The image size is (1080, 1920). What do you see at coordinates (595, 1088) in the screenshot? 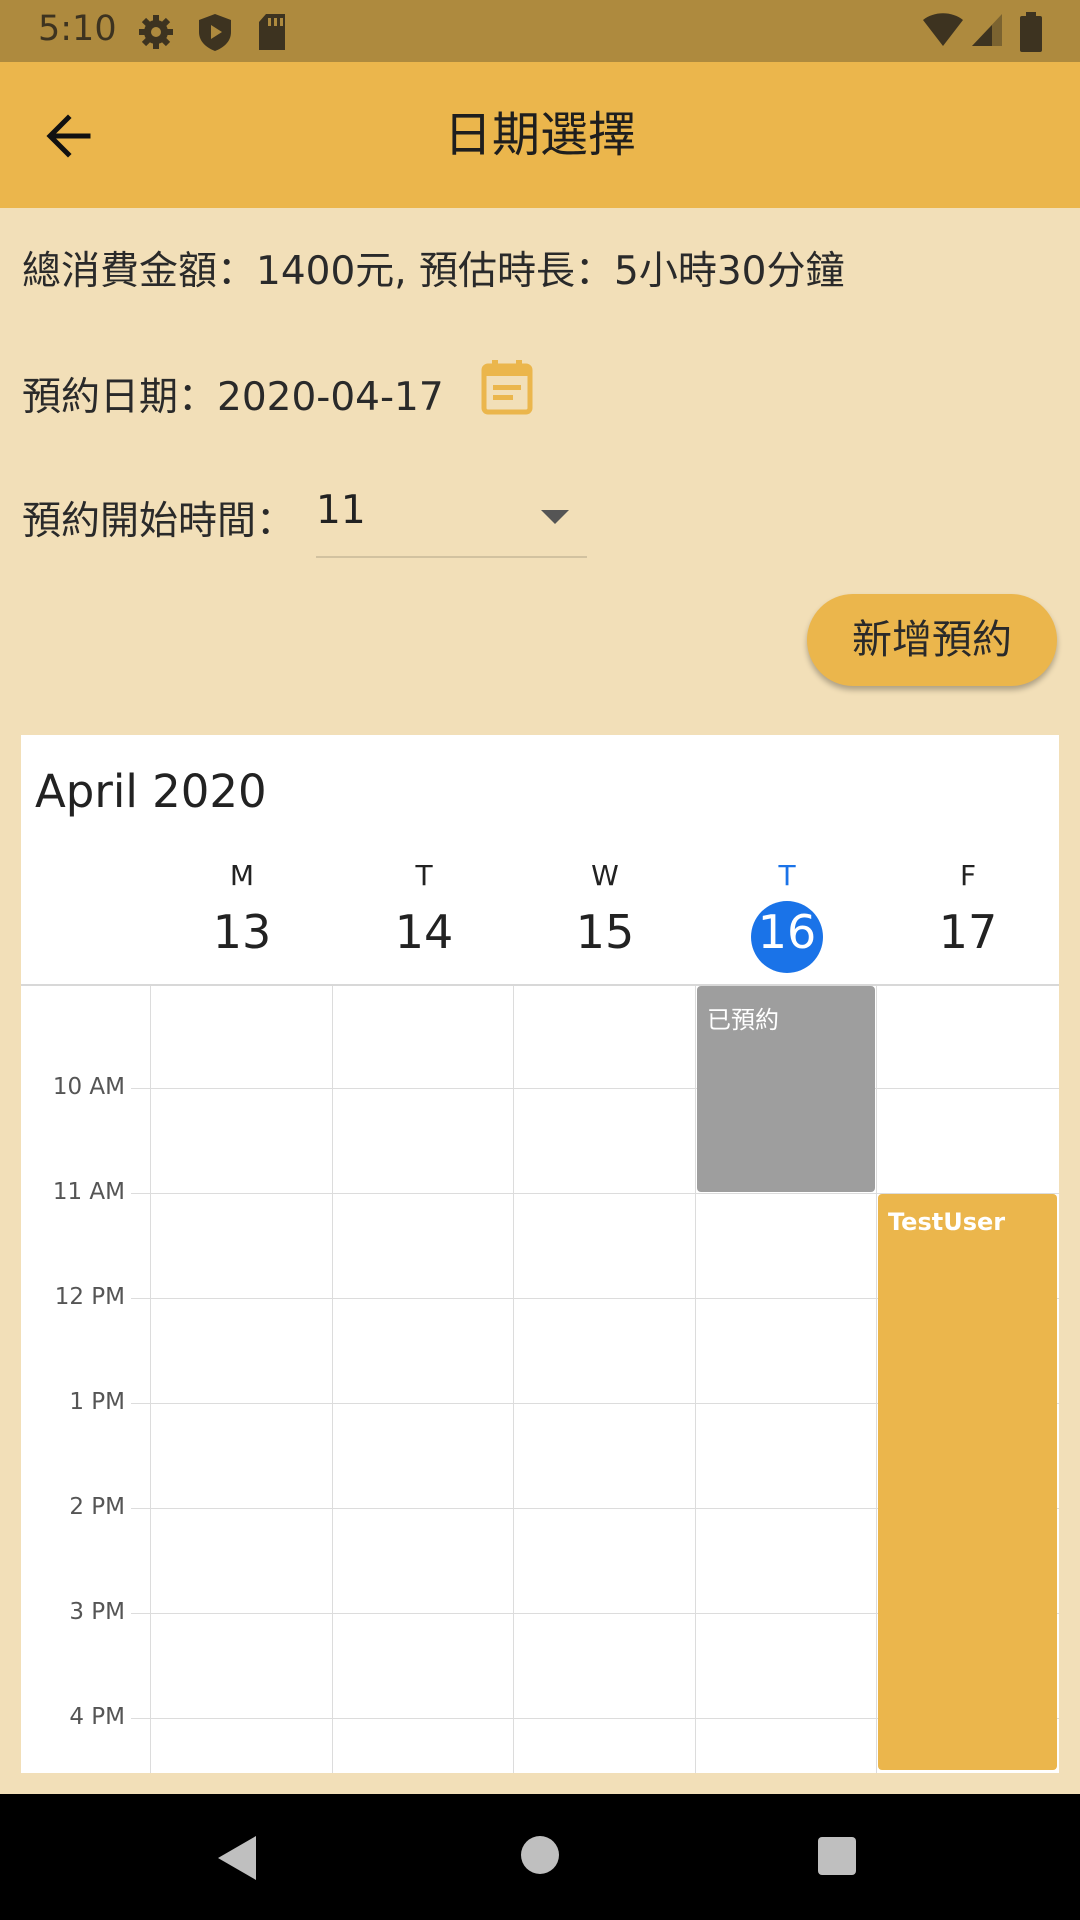
I see `hour-line` at bounding box center [595, 1088].